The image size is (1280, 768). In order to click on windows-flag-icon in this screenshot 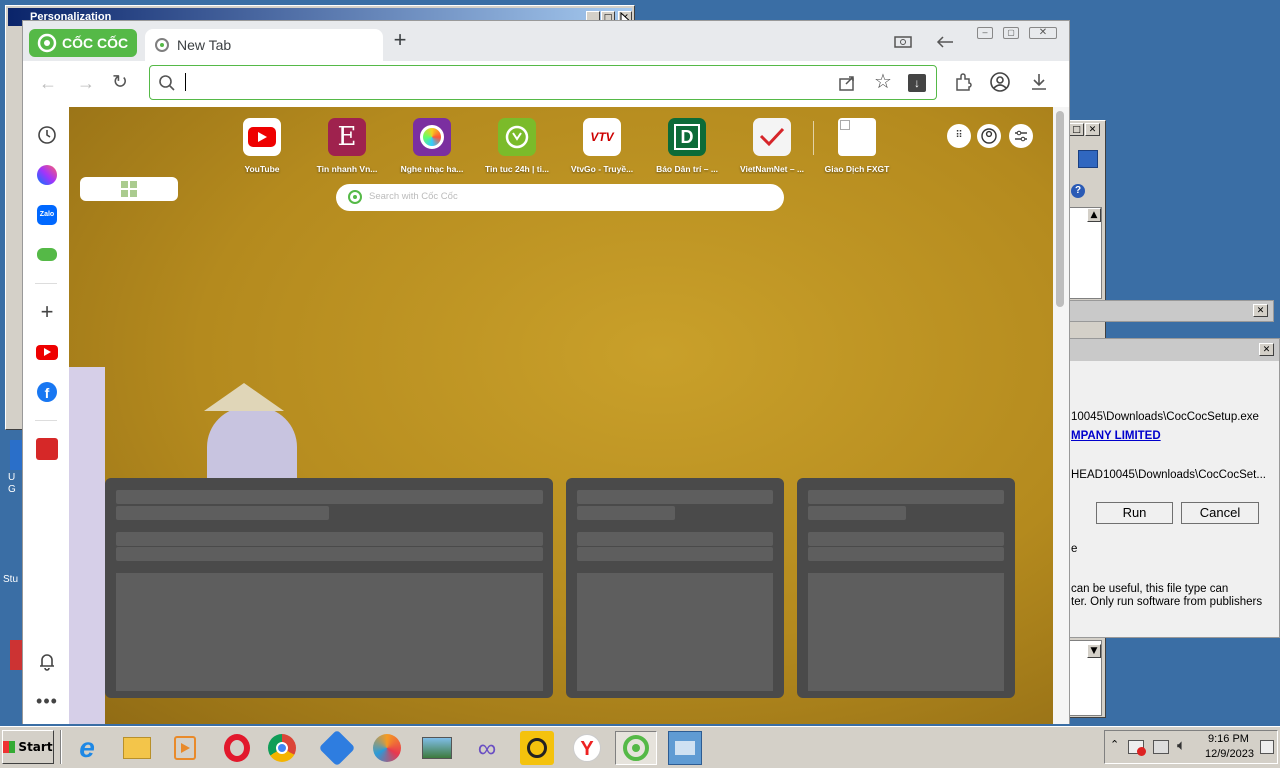, I will do `click(9, 747)`.